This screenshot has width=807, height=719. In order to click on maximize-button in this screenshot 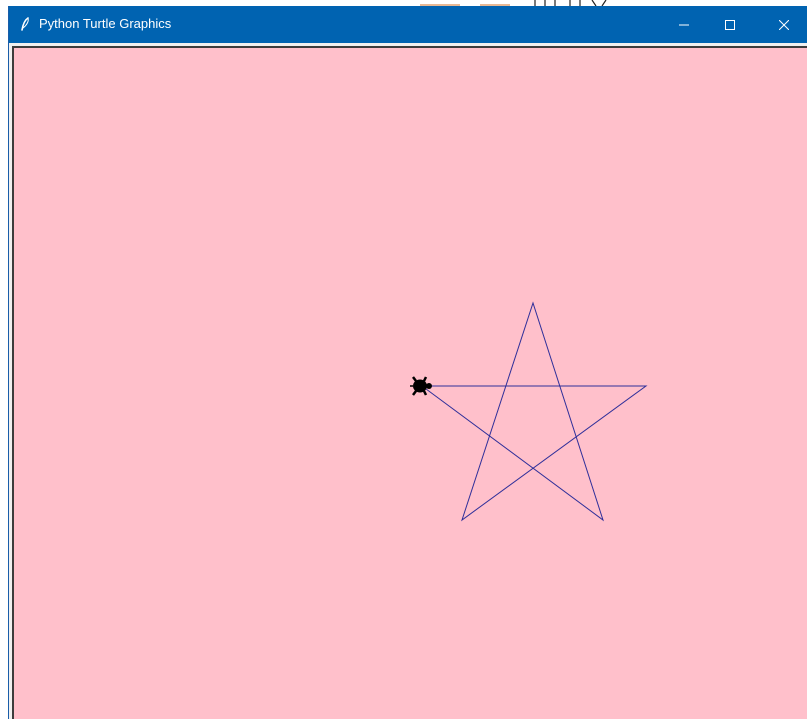, I will do `click(730, 24)`.